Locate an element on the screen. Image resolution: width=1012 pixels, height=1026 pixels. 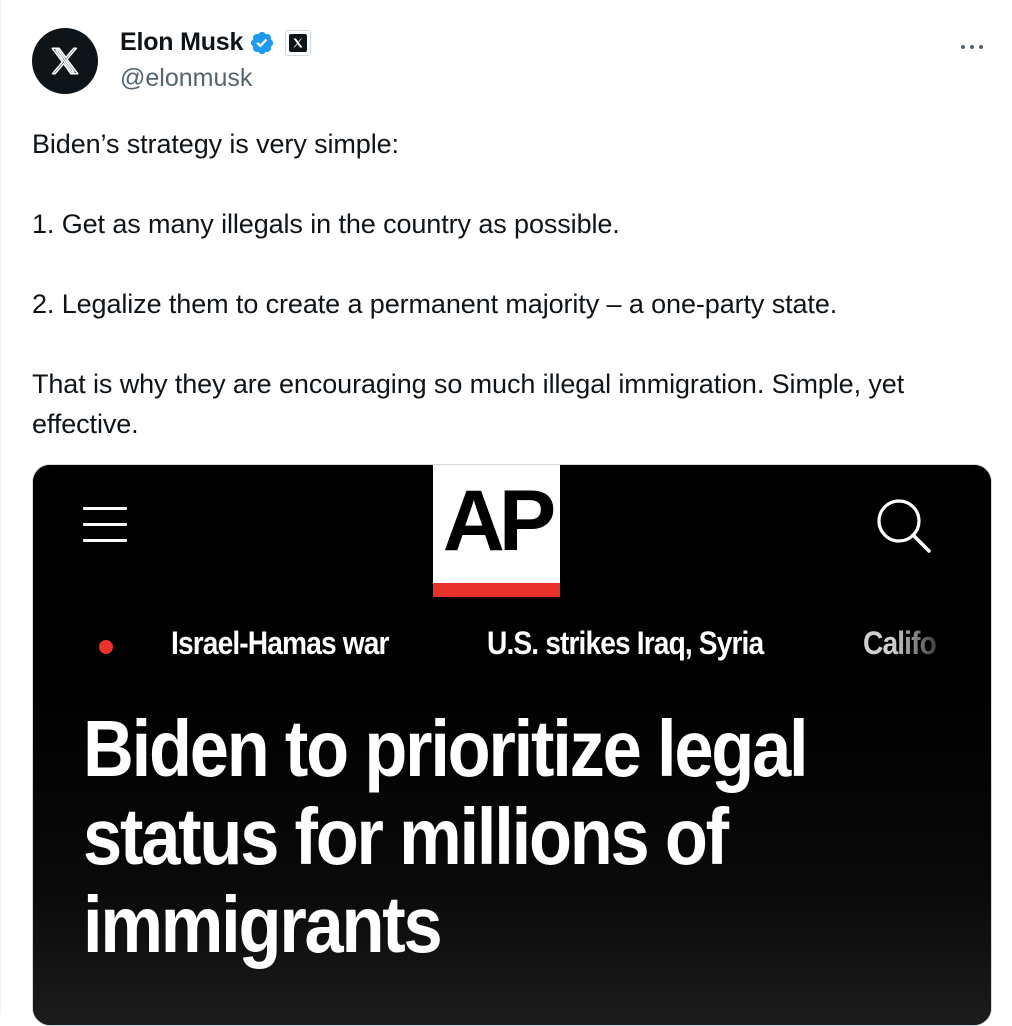
ap-header-bar: AP is located at coordinates (512, 535).